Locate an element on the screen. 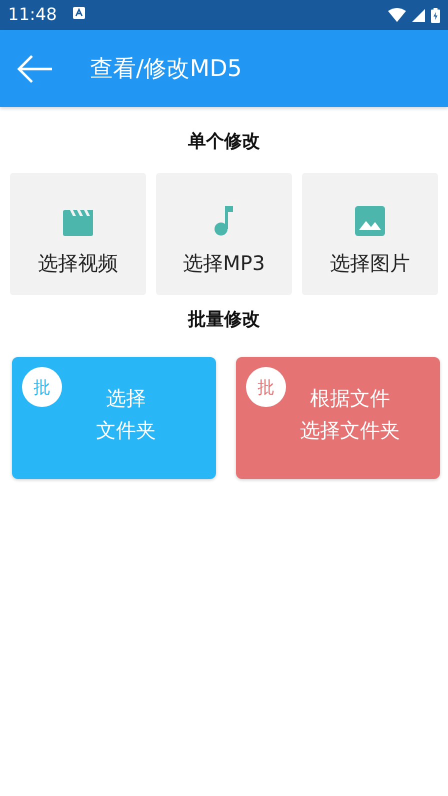  batch-label: 文件夹 is located at coordinates (126, 430).